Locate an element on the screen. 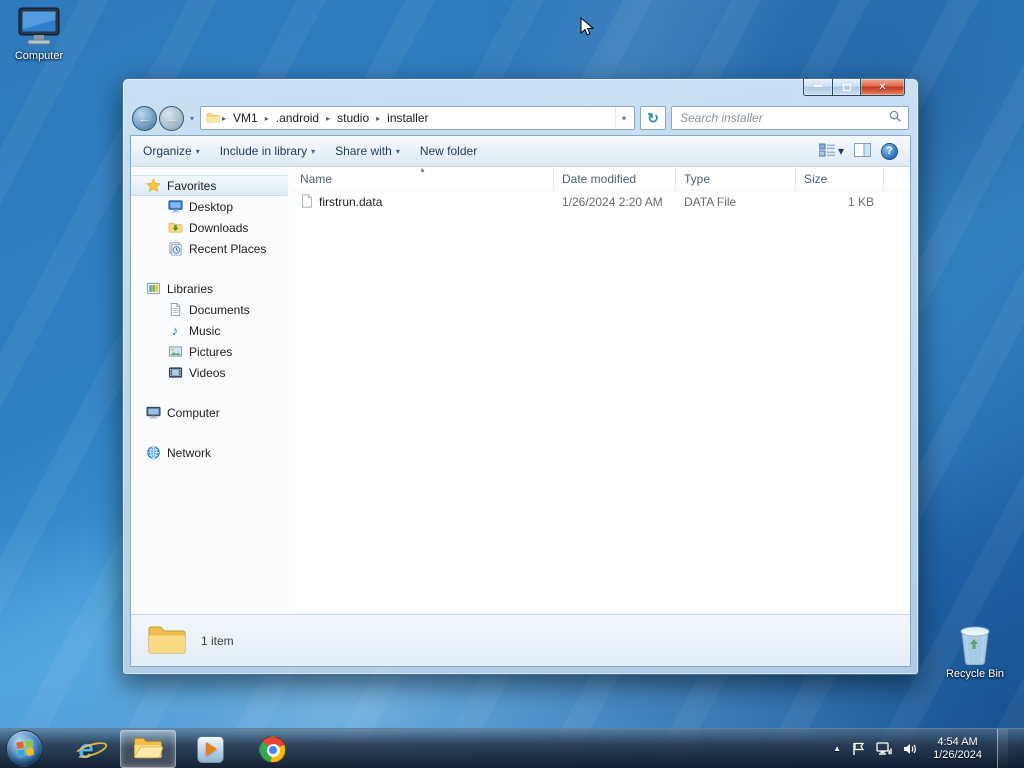  sidebar-item-network: Network is located at coordinates (211, 452).